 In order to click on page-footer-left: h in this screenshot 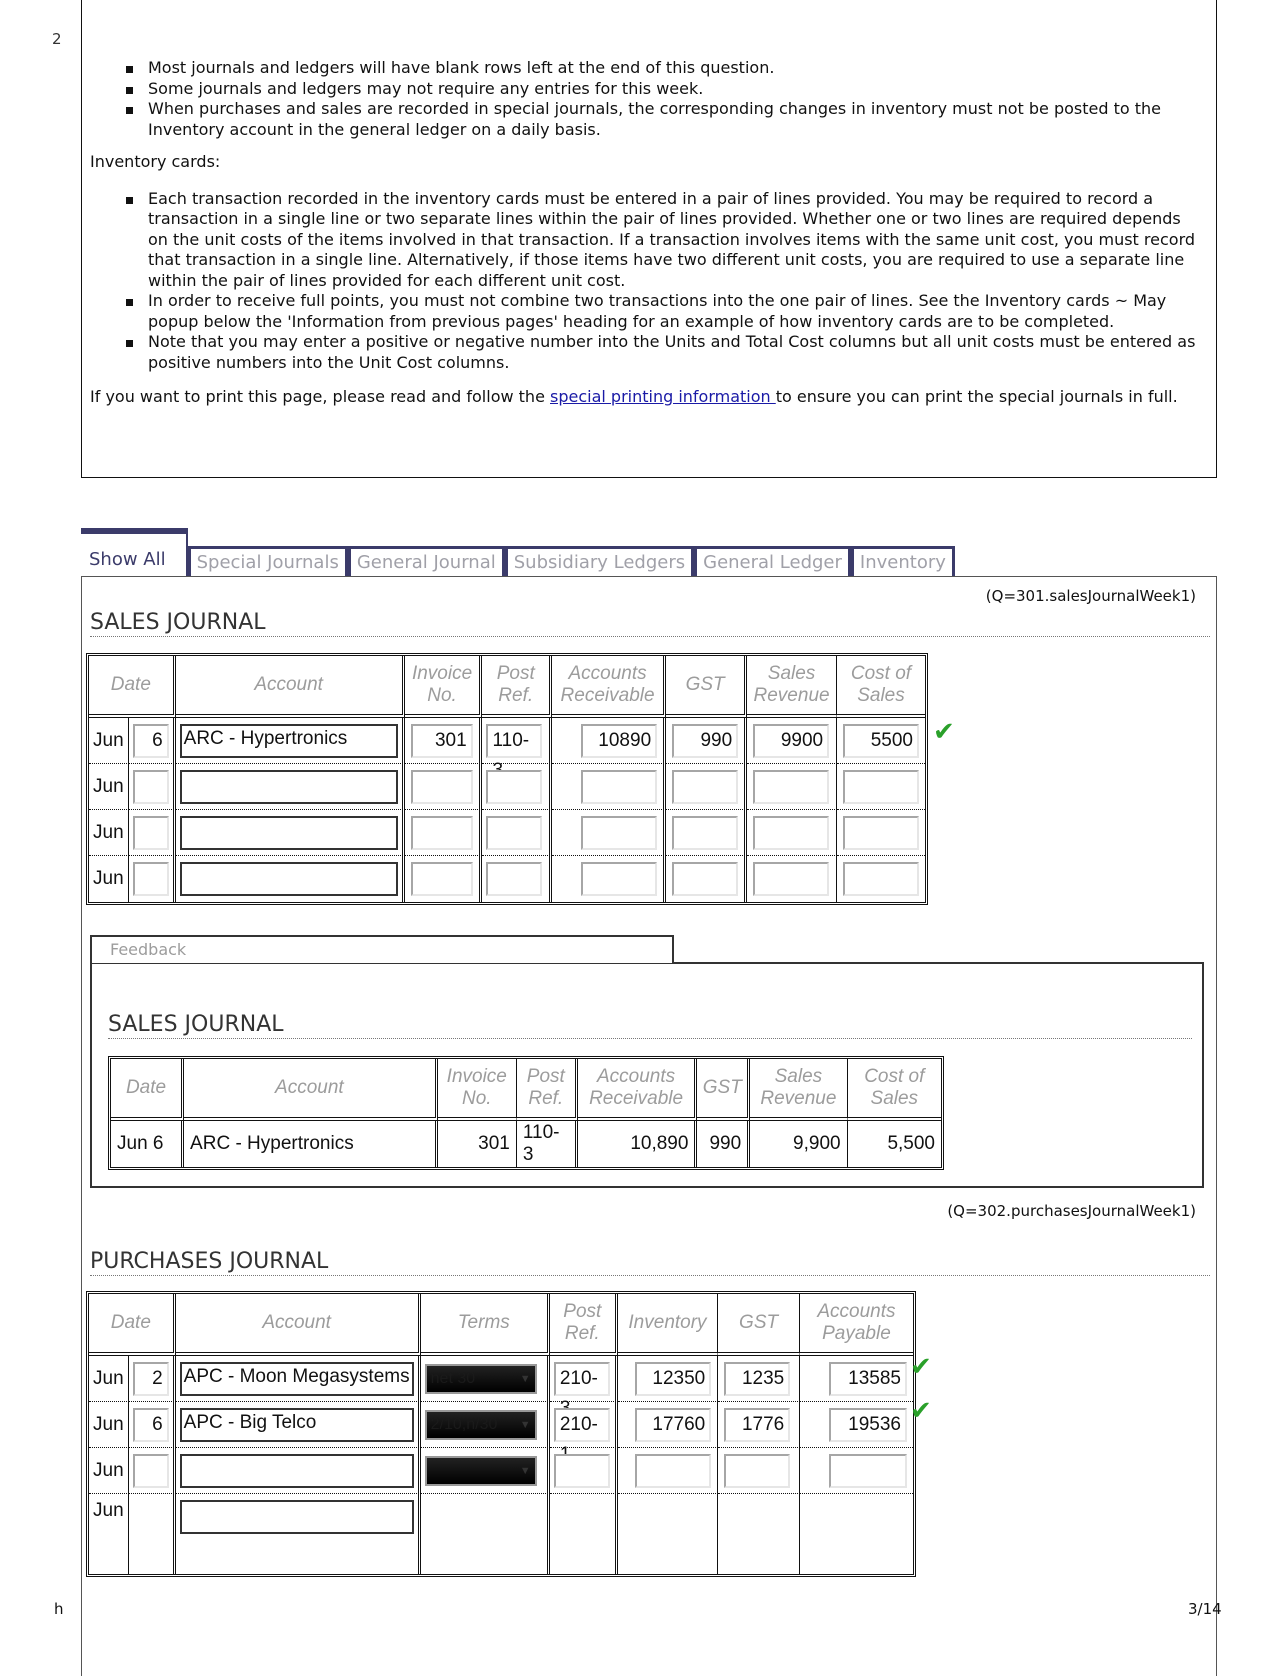, I will do `click(59, 1609)`.